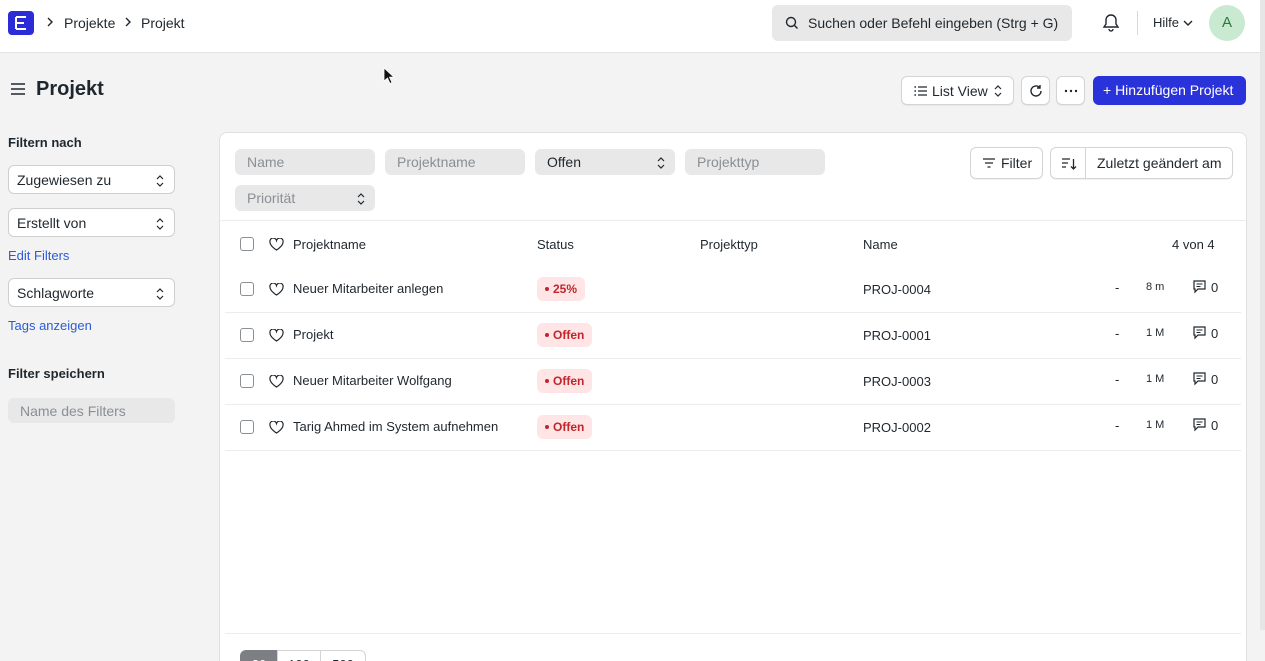  Describe the element at coordinates (91, 292) in the screenshot. I see `tags-select: Schlagworte` at that location.